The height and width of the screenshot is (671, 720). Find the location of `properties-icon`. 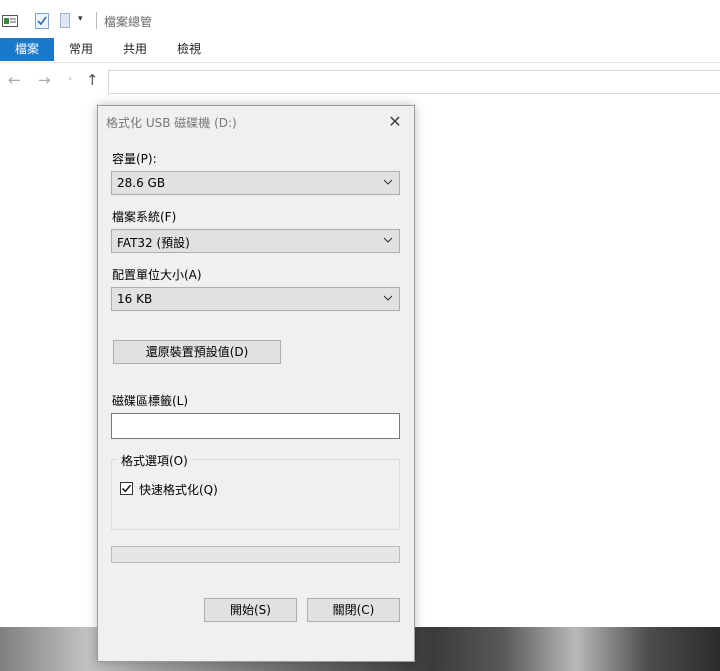

properties-icon is located at coordinates (10, 21).